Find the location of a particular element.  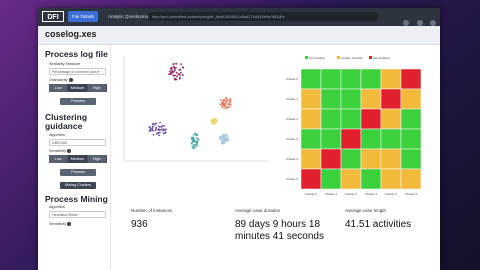

process-mining-title: Process Mining is located at coordinates (76, 199).